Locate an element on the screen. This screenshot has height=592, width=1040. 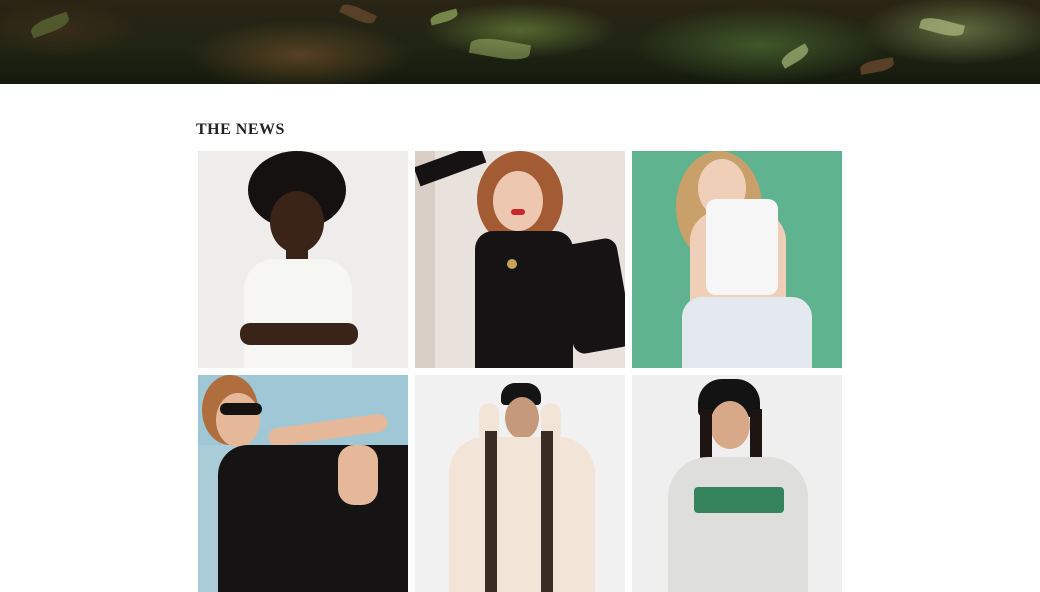
news-photo-green-backdrop is located at coordinates (737, 259).